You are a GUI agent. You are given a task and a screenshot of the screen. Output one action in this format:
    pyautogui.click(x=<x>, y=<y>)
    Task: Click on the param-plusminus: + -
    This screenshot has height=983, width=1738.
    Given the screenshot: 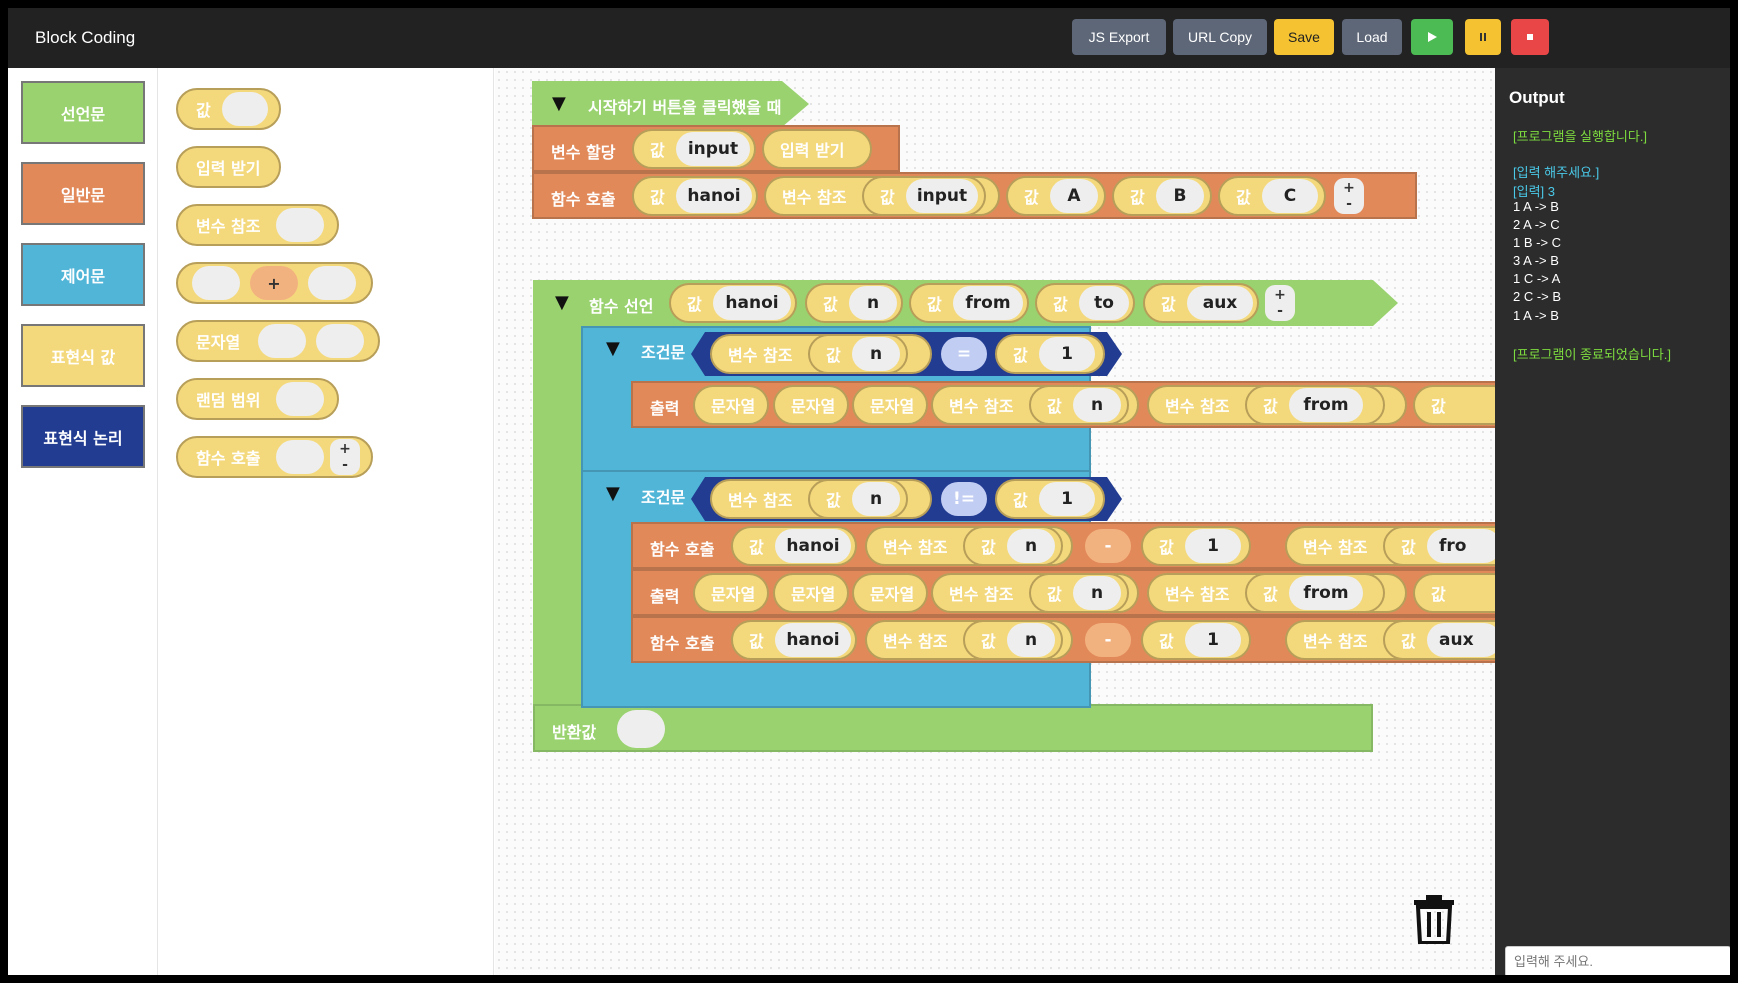 What is the action you would take?
    pyautogui.click(x=1280, y=303)
    